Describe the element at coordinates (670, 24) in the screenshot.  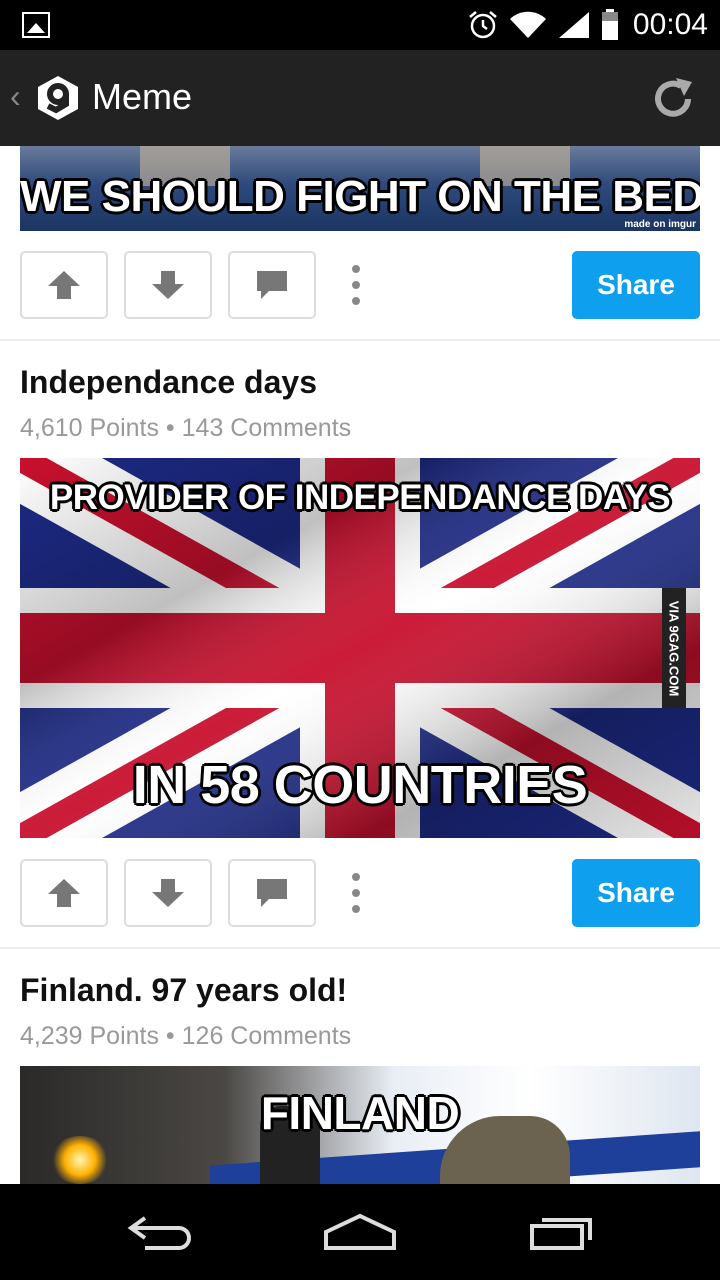
I see `clock: 00:04` at that location.